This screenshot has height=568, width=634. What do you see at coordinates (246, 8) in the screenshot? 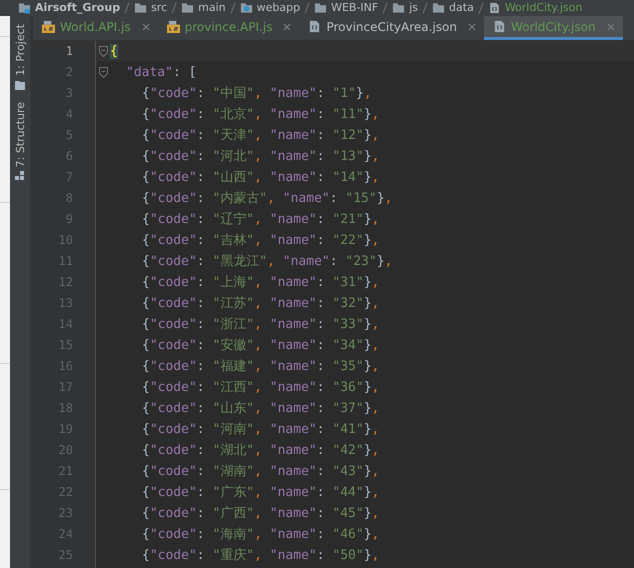
I see `web-folder-icon` at bounding box center [246, 8].